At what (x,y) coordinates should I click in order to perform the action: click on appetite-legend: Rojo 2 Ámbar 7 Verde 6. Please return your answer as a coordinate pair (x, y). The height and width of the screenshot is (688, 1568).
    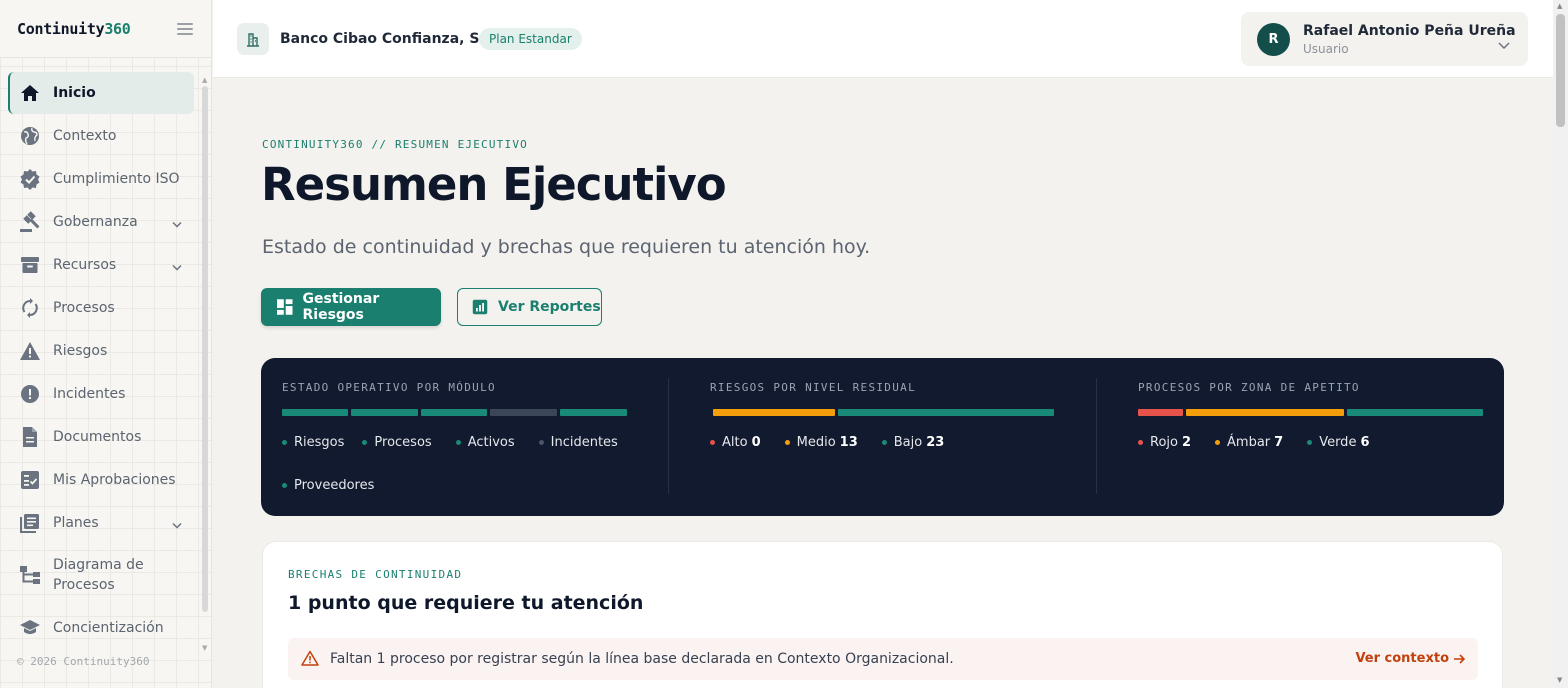
    Looking at the image, I should click on (1253, 442).